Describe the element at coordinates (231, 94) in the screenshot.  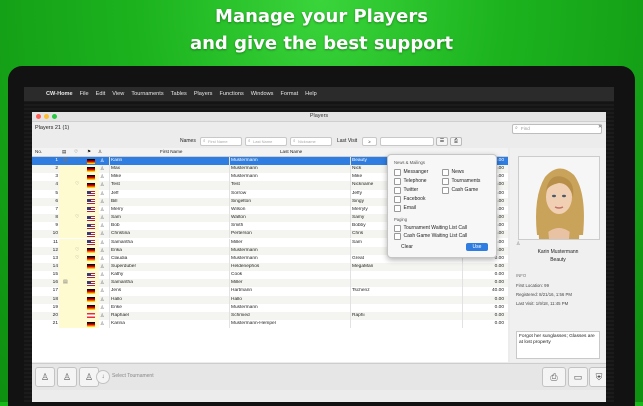
I see `menu-functions: Functions` at that location.